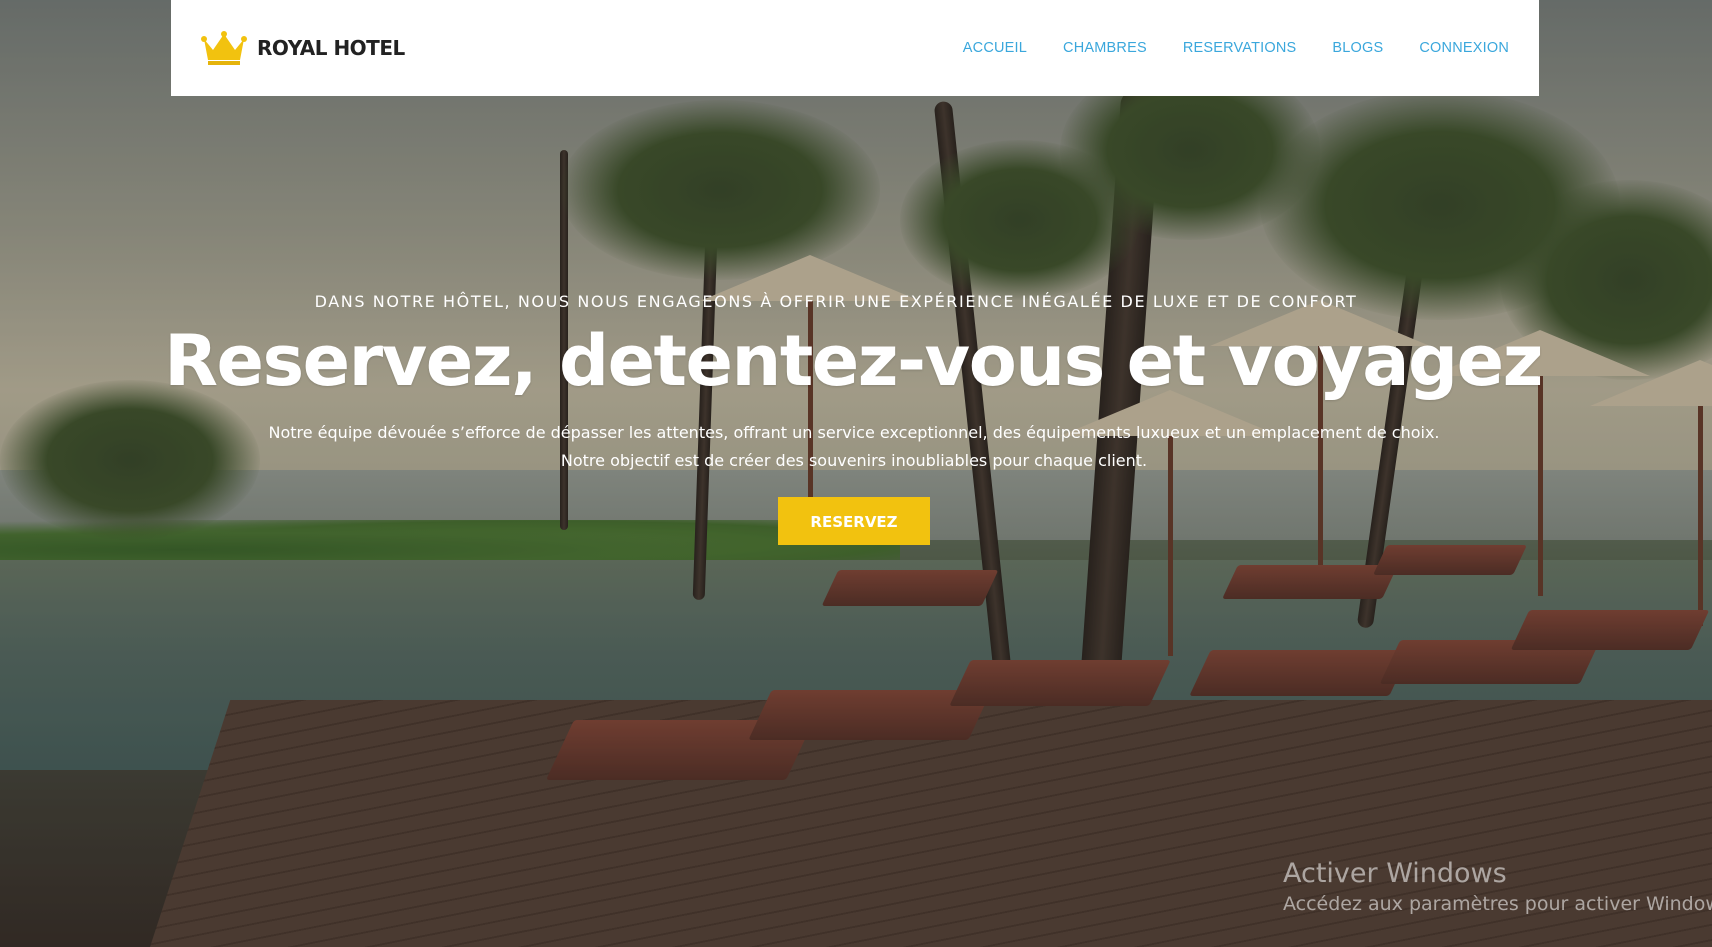 The image size is (1712, 947). I want to click on watermark-title: Activer Windows, so click(1395, 873).